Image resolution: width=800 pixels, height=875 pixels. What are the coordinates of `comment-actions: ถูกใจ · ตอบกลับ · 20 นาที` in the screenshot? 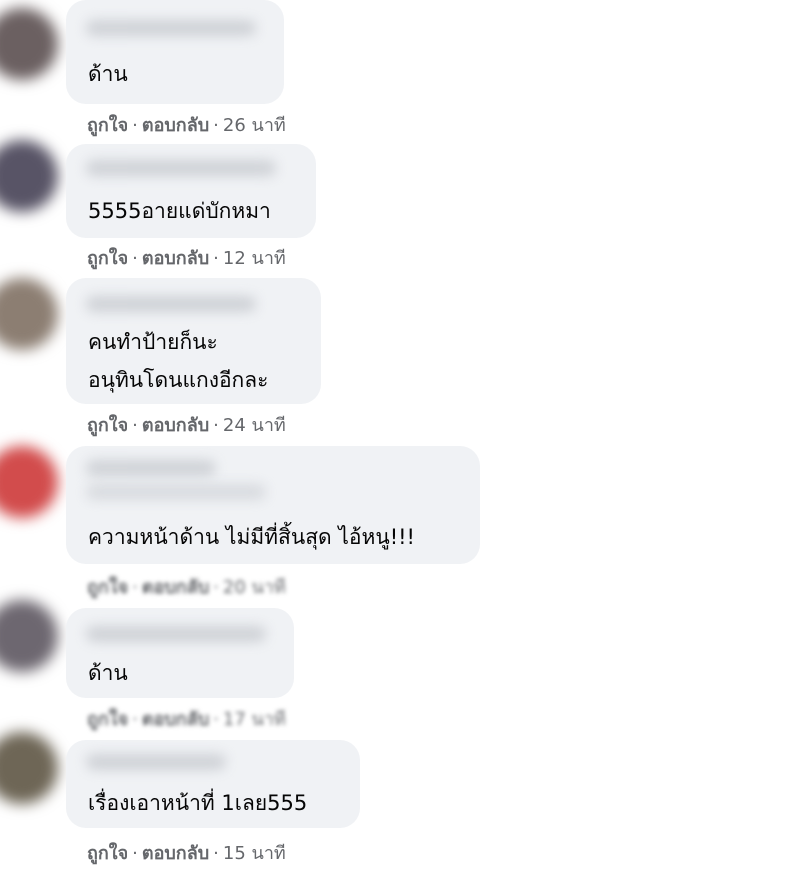 It's located at (186, 586).